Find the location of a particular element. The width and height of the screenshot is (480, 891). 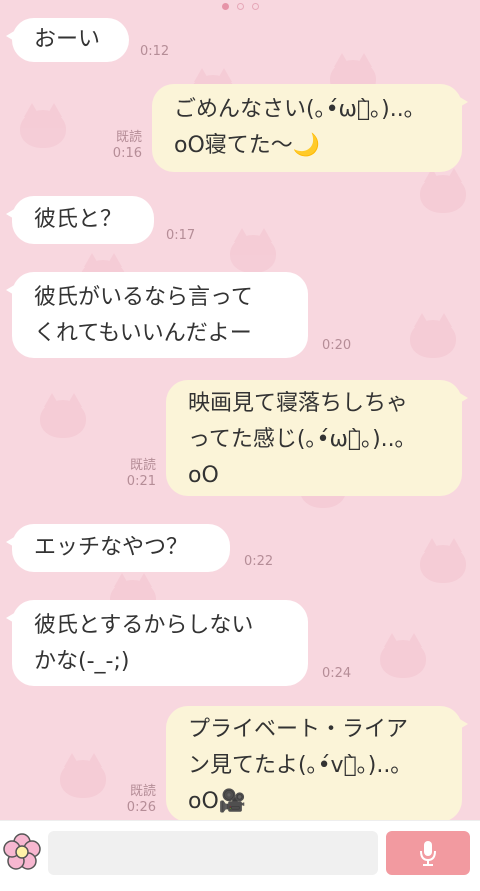

message-meta: 0:12 is located at coordinates (154, 52).